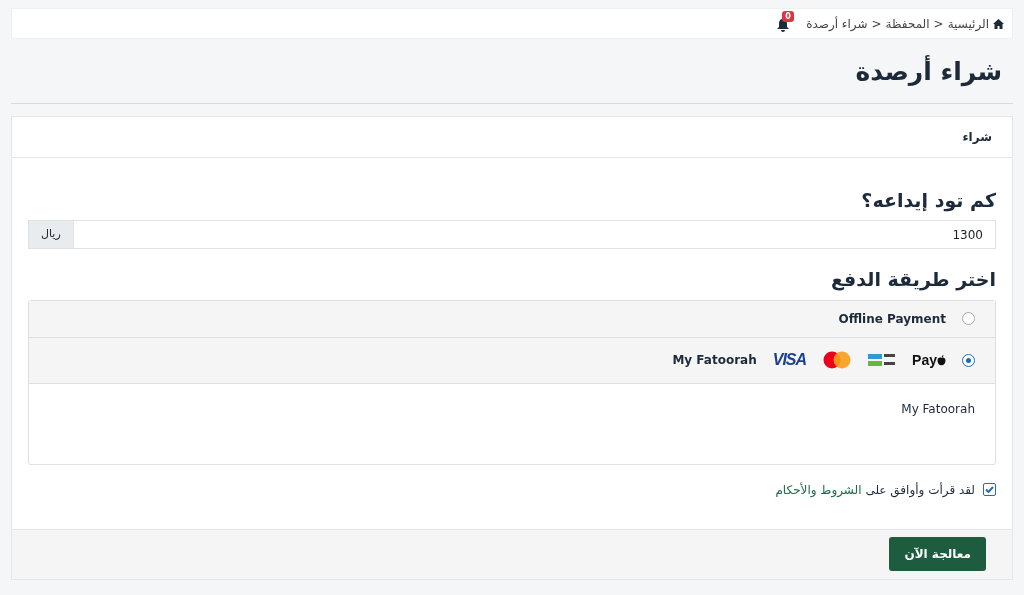  What do you see at coordinates (788, 16) in the screenshot?
I see `notification-count: 0` at bounding box center [788, 16].